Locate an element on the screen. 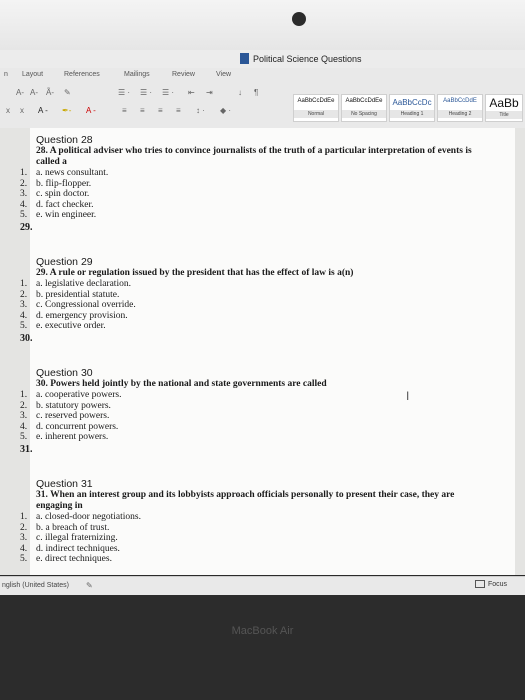 The image size is (525, 700). tab-home-partial: n is located at coordinates (6, 74).